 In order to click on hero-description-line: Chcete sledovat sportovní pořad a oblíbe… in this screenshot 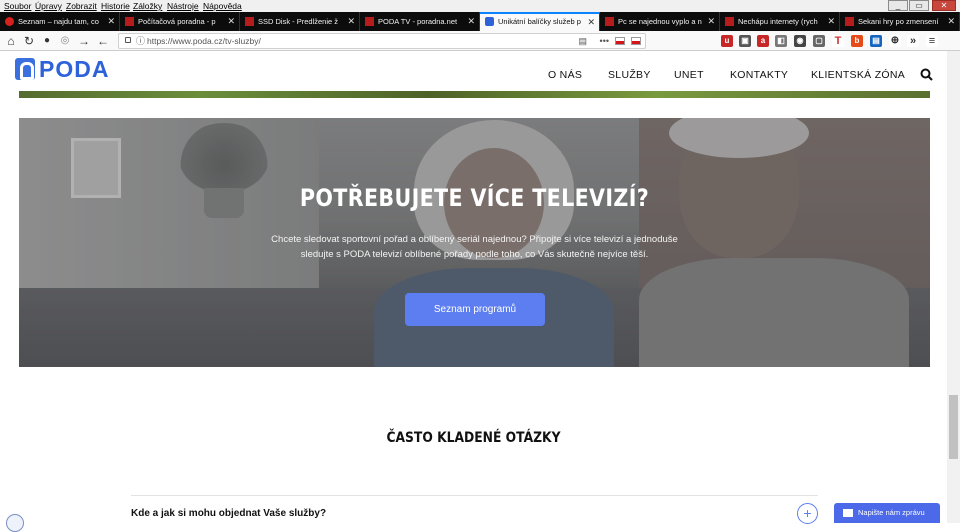, I will do `click(474, 239)`.